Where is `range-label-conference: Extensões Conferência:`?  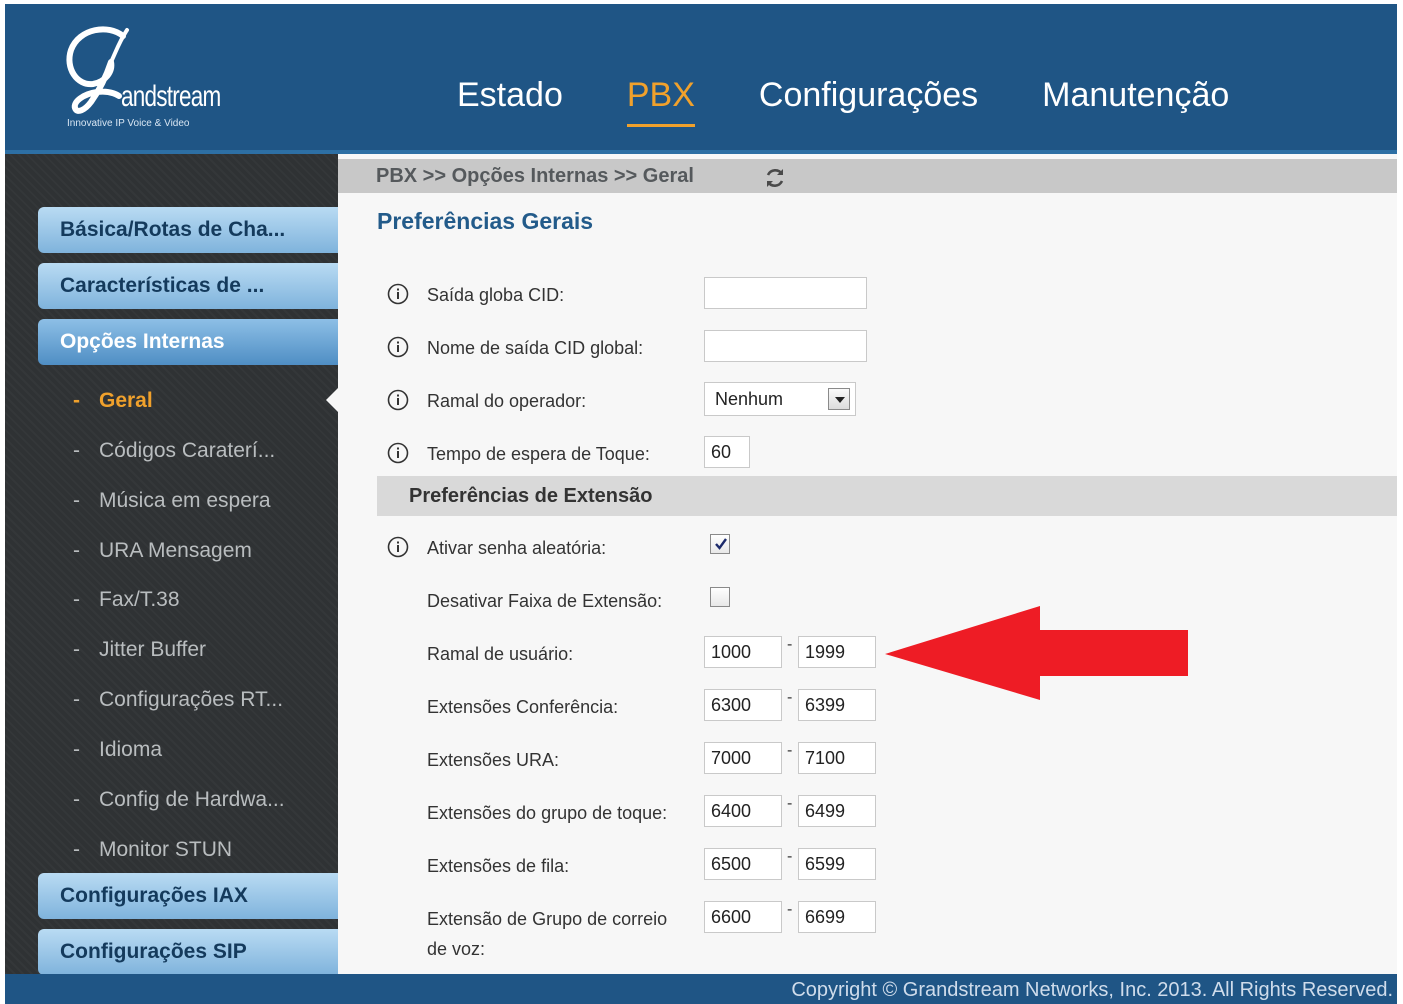 range-label-conference: Extensões Conferência: is located at coordinates (523, 707).